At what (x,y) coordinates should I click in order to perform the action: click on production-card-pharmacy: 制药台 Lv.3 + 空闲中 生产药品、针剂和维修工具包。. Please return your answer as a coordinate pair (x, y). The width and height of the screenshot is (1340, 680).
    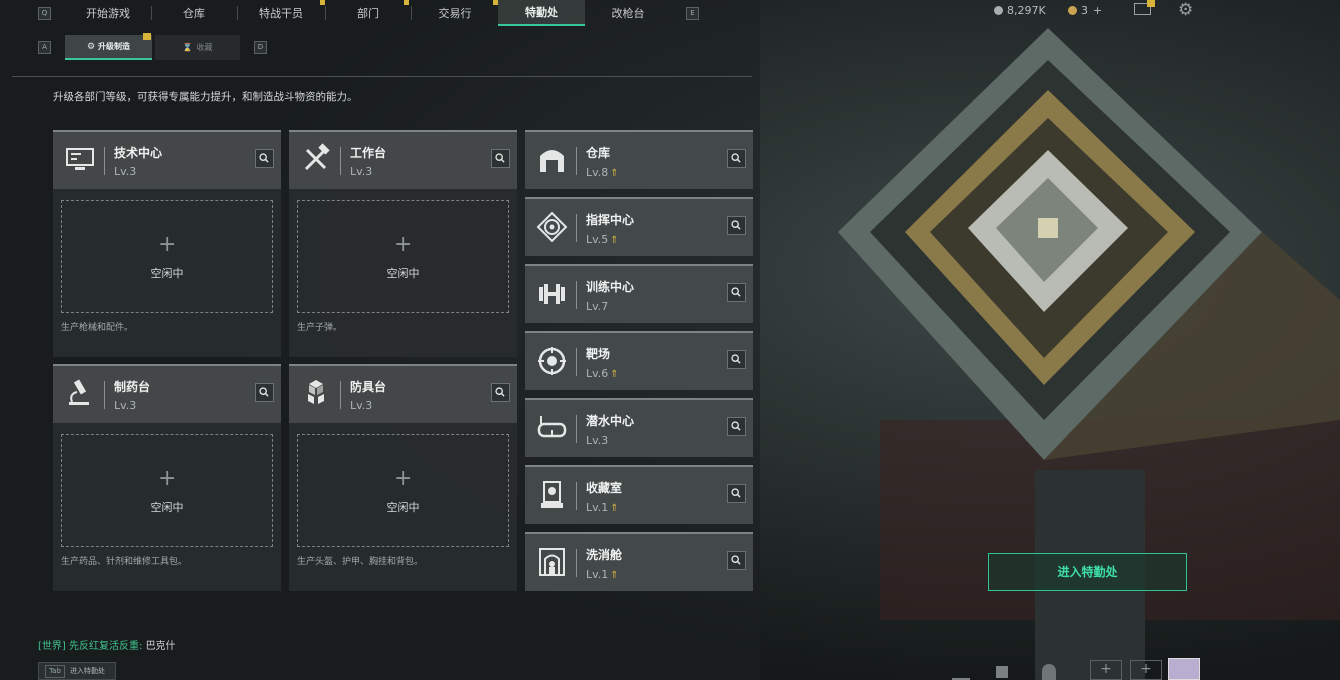
    Looking at the image, I should click on (167, 477).